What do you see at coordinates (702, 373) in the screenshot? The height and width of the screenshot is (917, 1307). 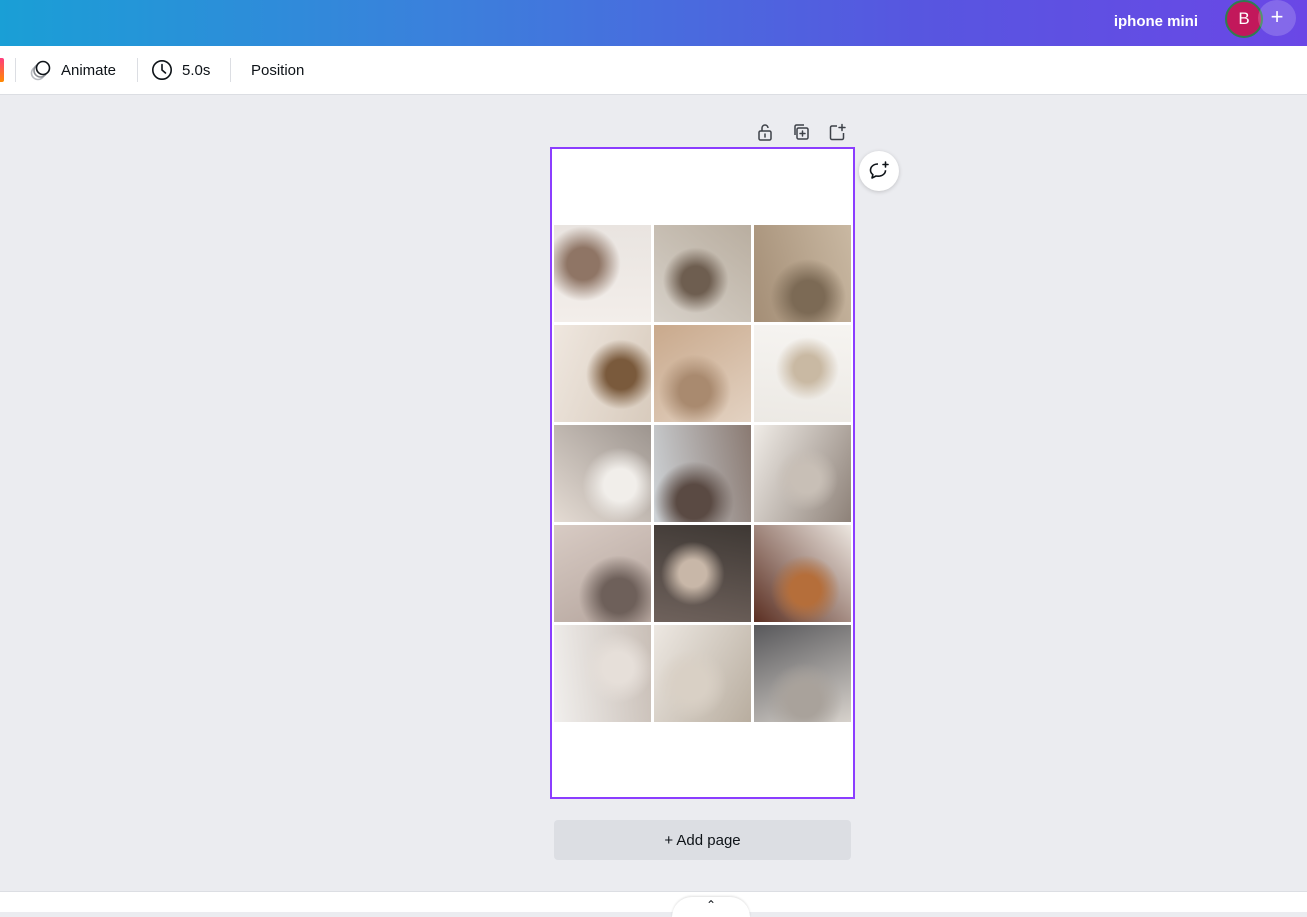 I see `photo-knit-sweater` at bounding box center [702, 373].